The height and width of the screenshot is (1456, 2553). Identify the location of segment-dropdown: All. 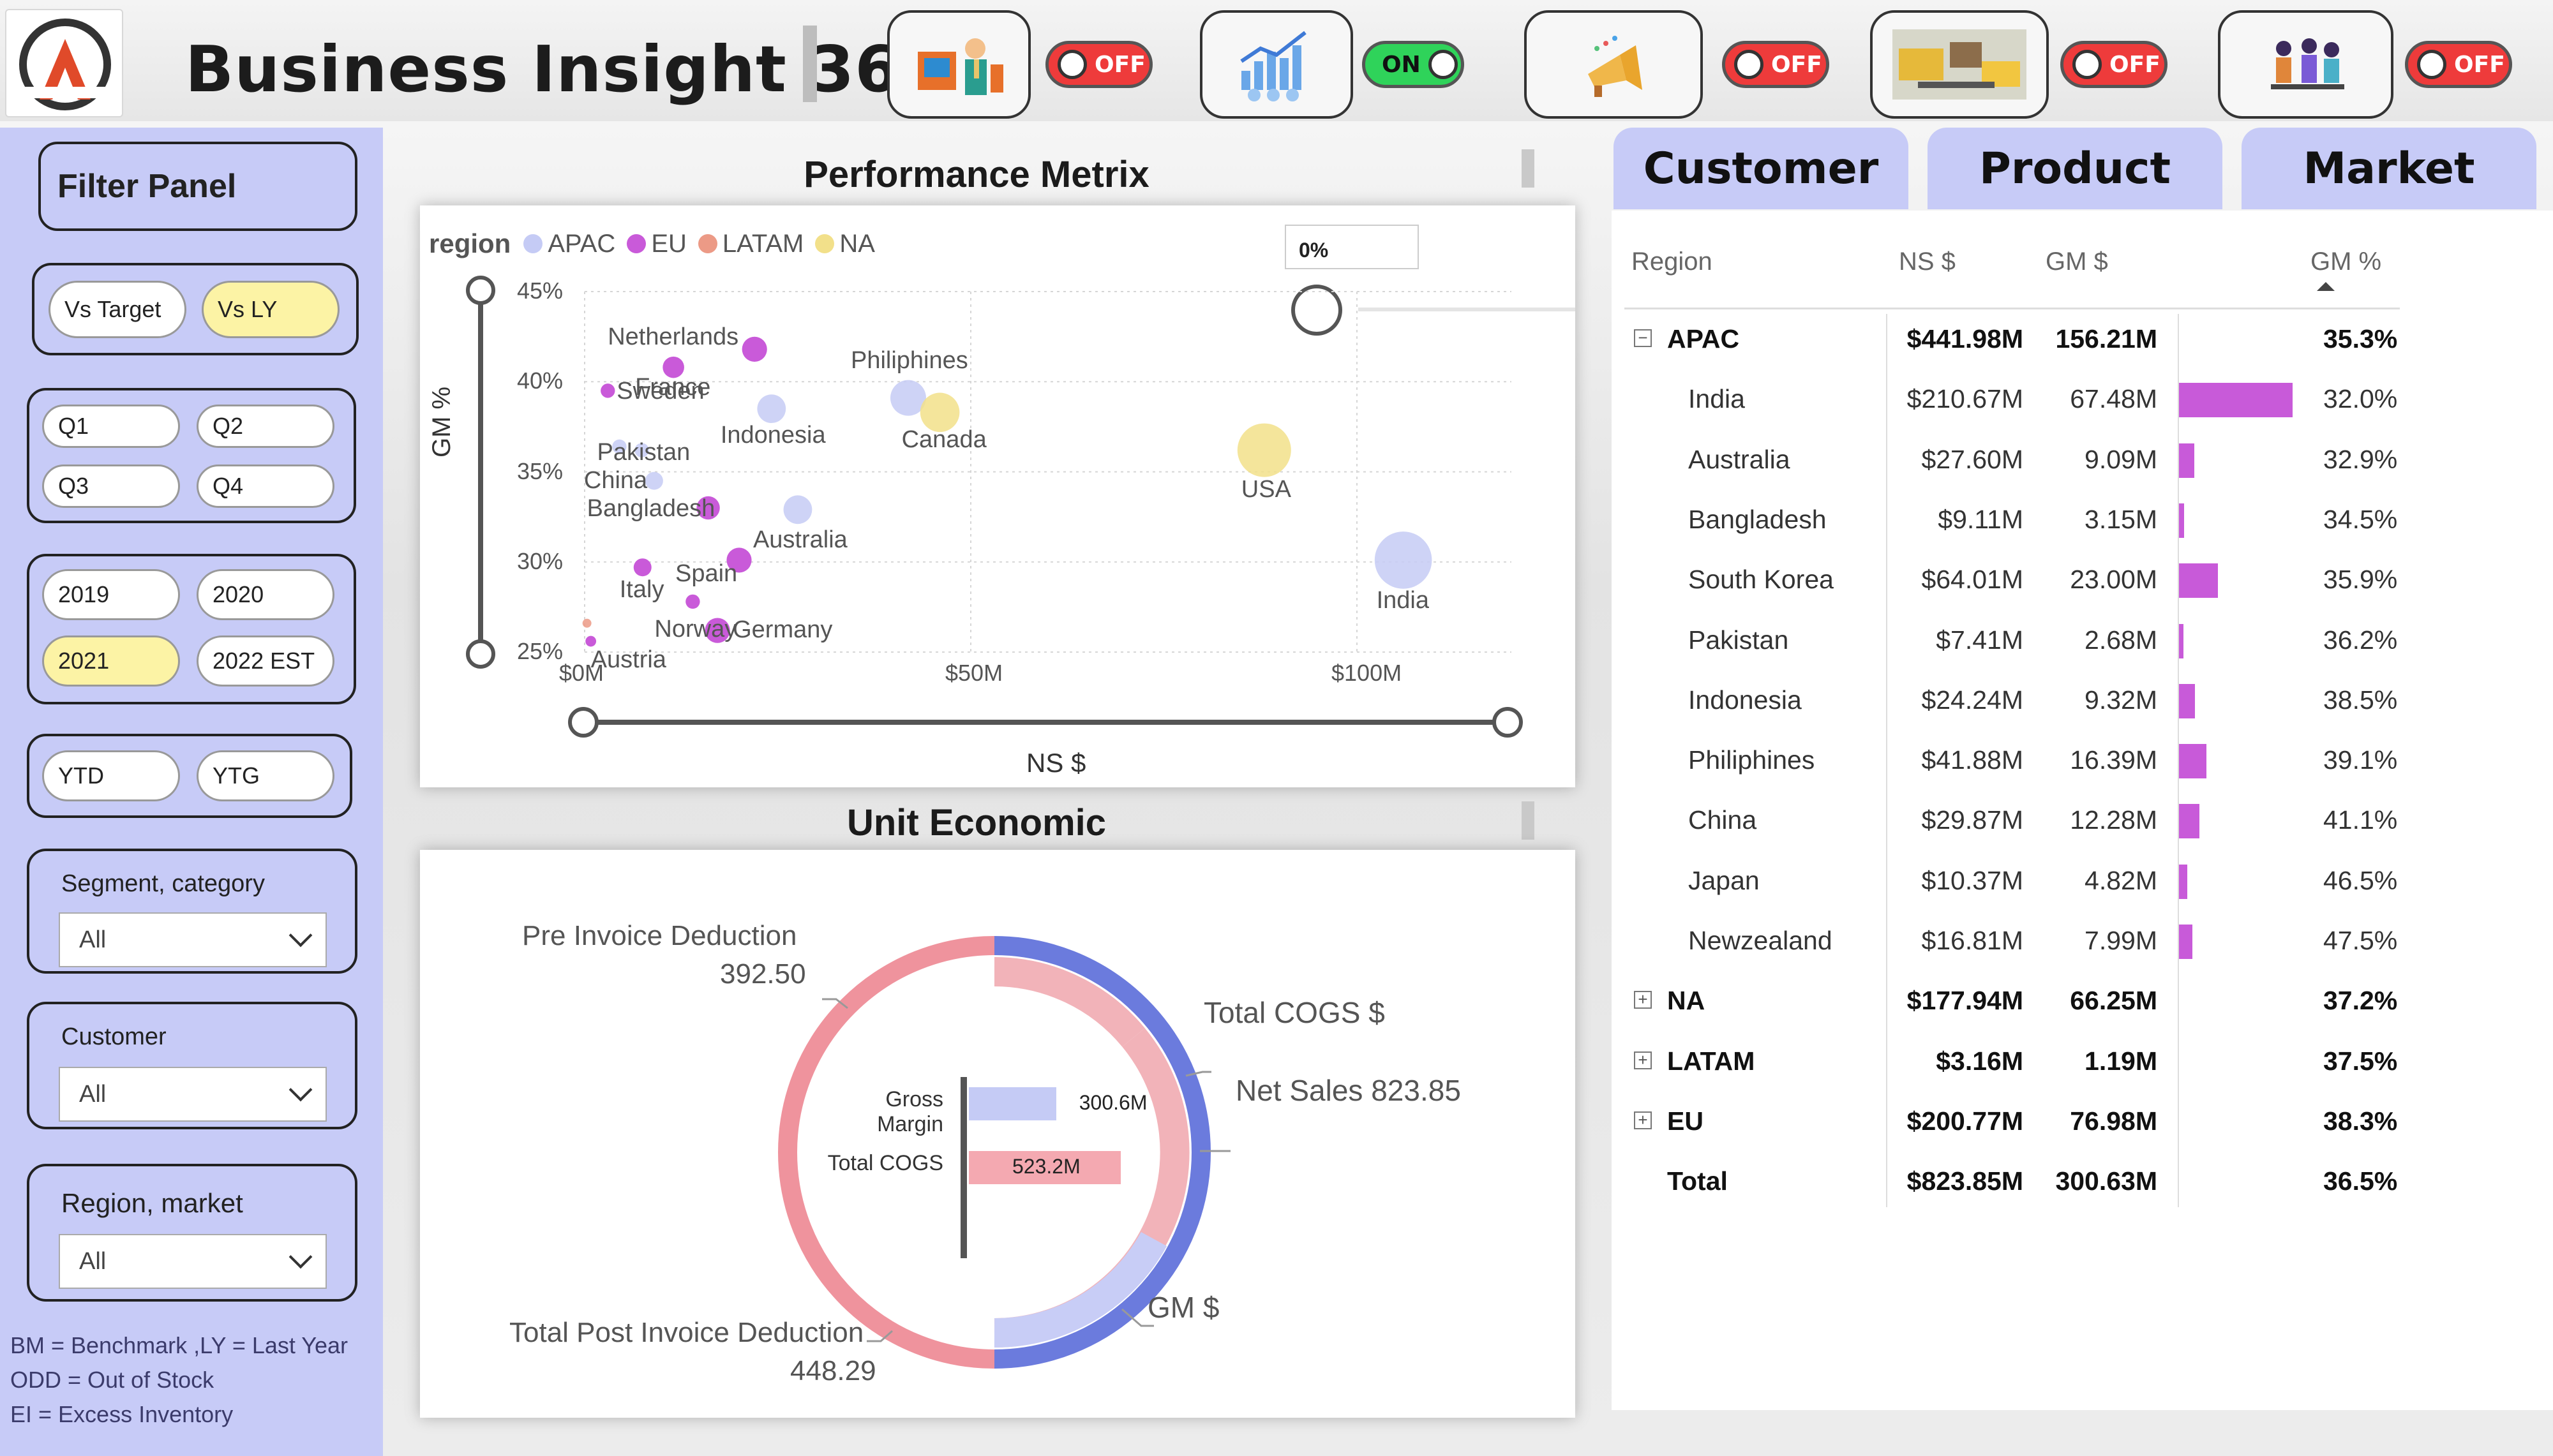
(193, 939).